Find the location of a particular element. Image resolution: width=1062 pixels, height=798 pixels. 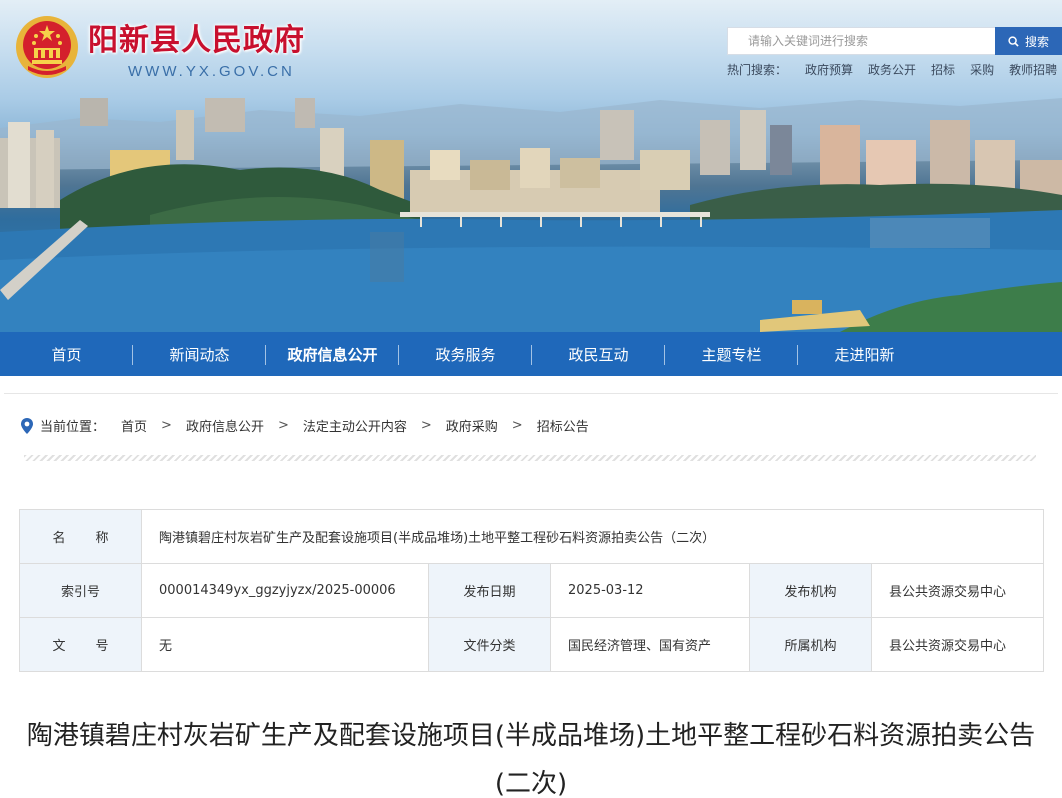

hot-searches: 热门搜索： 政府预算 政务公开 招标 采购 教师招聘 is located at coordinates (892, 69).